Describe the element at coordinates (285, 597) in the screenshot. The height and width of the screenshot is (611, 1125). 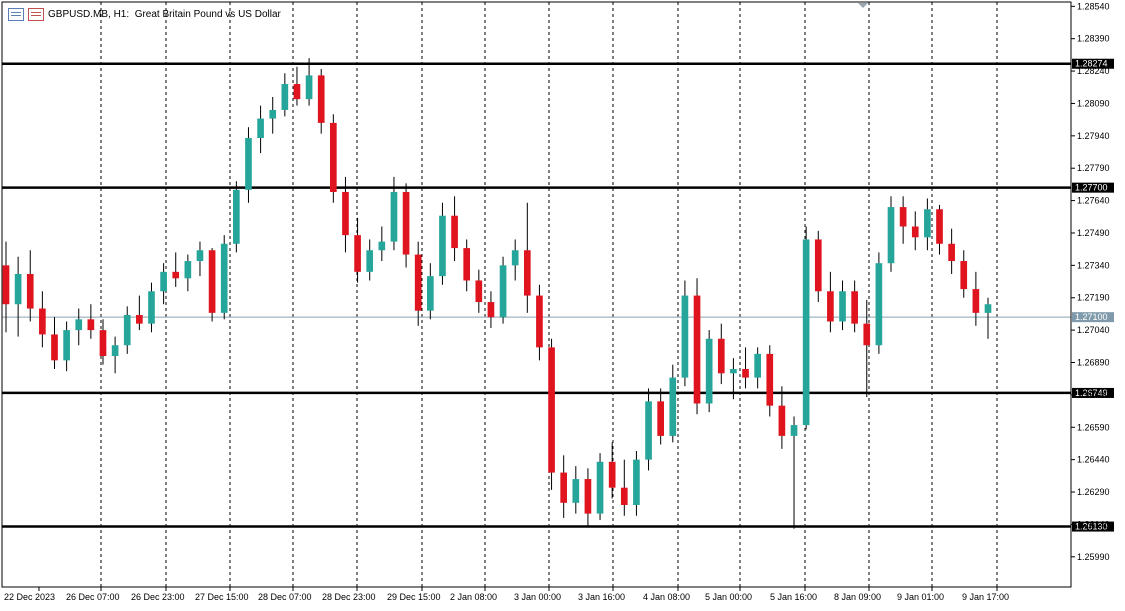
I see `x-tick-label: 28 Dec 07:00` at that location.